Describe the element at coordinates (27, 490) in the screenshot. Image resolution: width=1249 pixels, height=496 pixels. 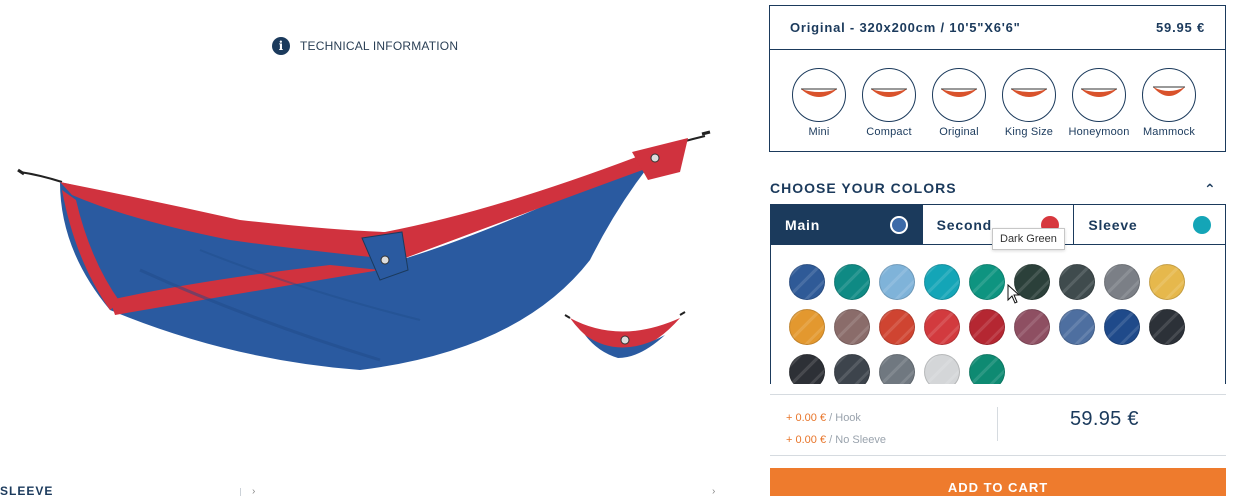
I see `sleeve-section-label: SLEEVE` at that location.